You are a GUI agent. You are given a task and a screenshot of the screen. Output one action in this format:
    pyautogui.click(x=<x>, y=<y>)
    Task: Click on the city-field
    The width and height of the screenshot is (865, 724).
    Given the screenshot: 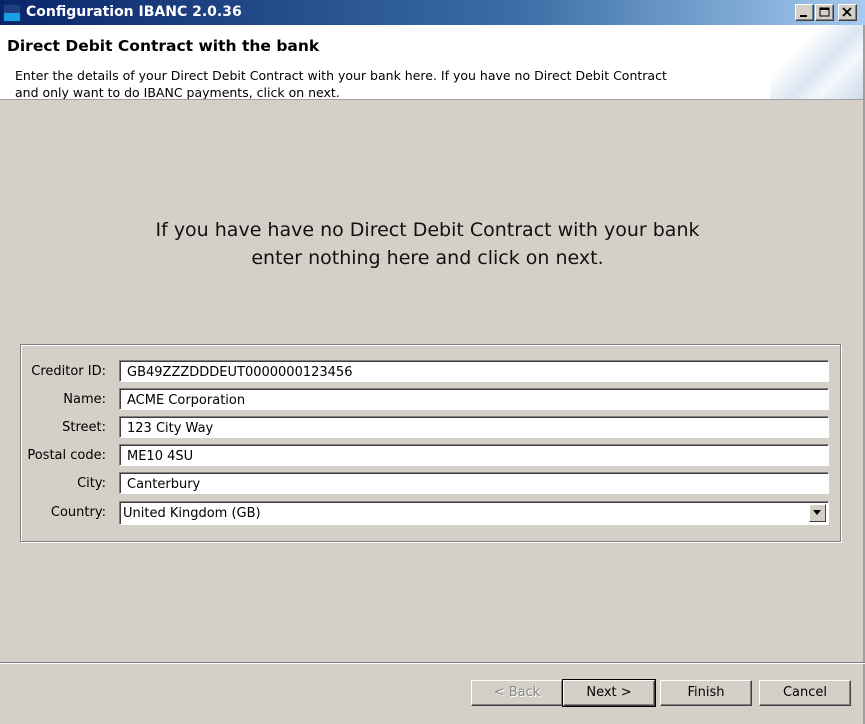 What is the action you would take?
    pyautogui.click(x=474, y=483)
    